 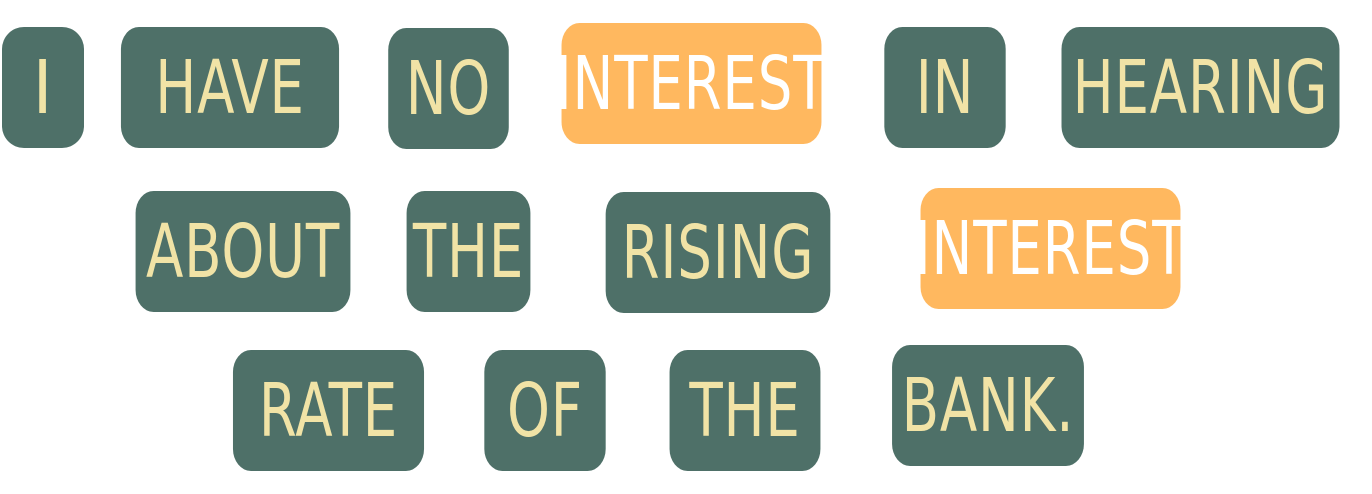 I want to click on word-tile-bank: BANK., so click(x=988, y=405).